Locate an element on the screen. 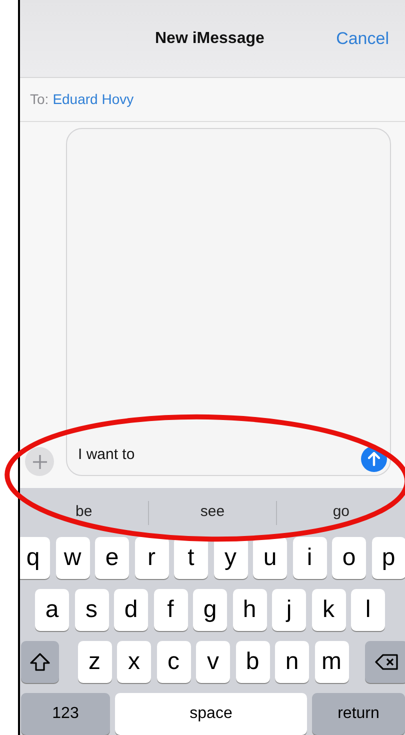  plus-icon is located at coordinates (39, 461).